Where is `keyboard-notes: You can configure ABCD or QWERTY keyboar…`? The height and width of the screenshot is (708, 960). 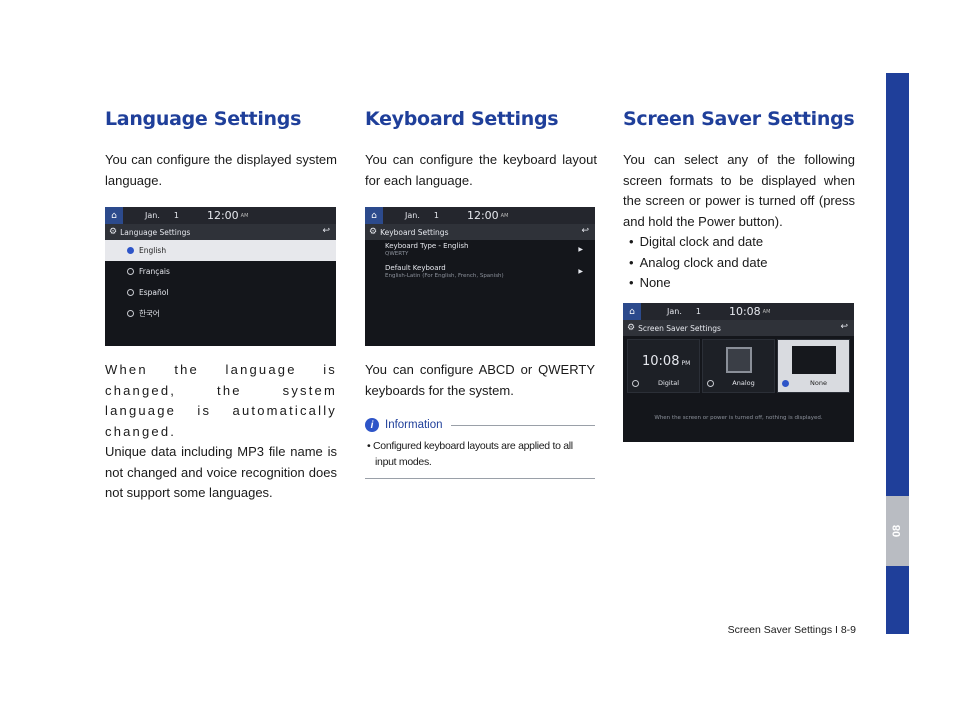 keyboard-notes: You can configure ABCD or QWERTY keyboar… is located at coordinates (480, 380).